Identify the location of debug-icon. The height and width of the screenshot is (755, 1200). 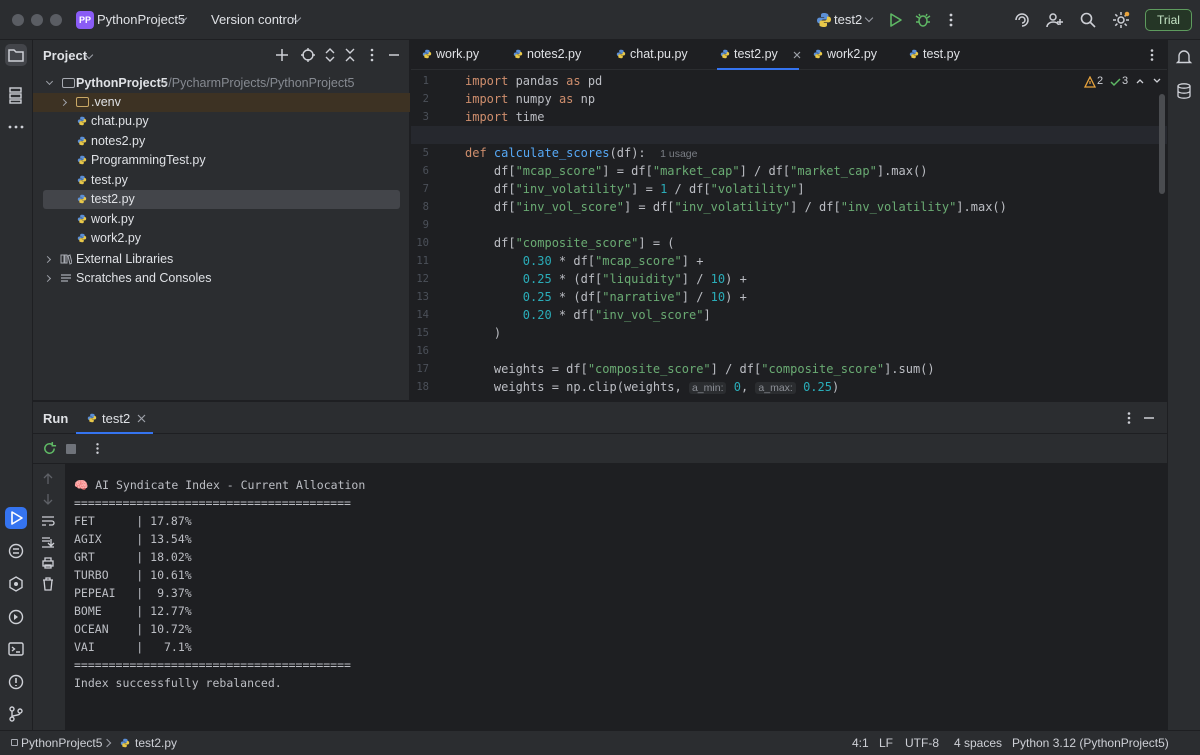
(923, 20).